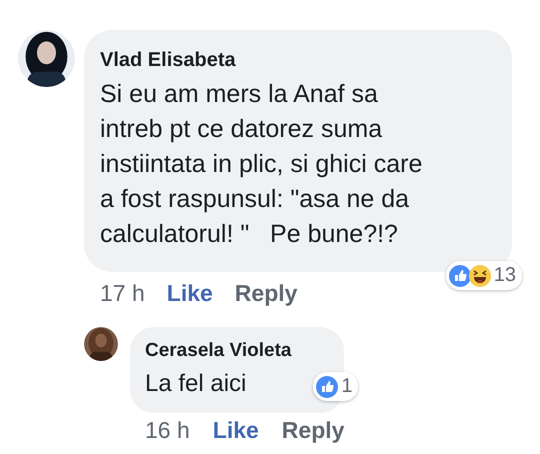 This screenshot has height=454, width=540. What do you see at coordinates (122, 293) in the screenshot?
I see `comment-time: 17 h` at bounding box center [122, 293].